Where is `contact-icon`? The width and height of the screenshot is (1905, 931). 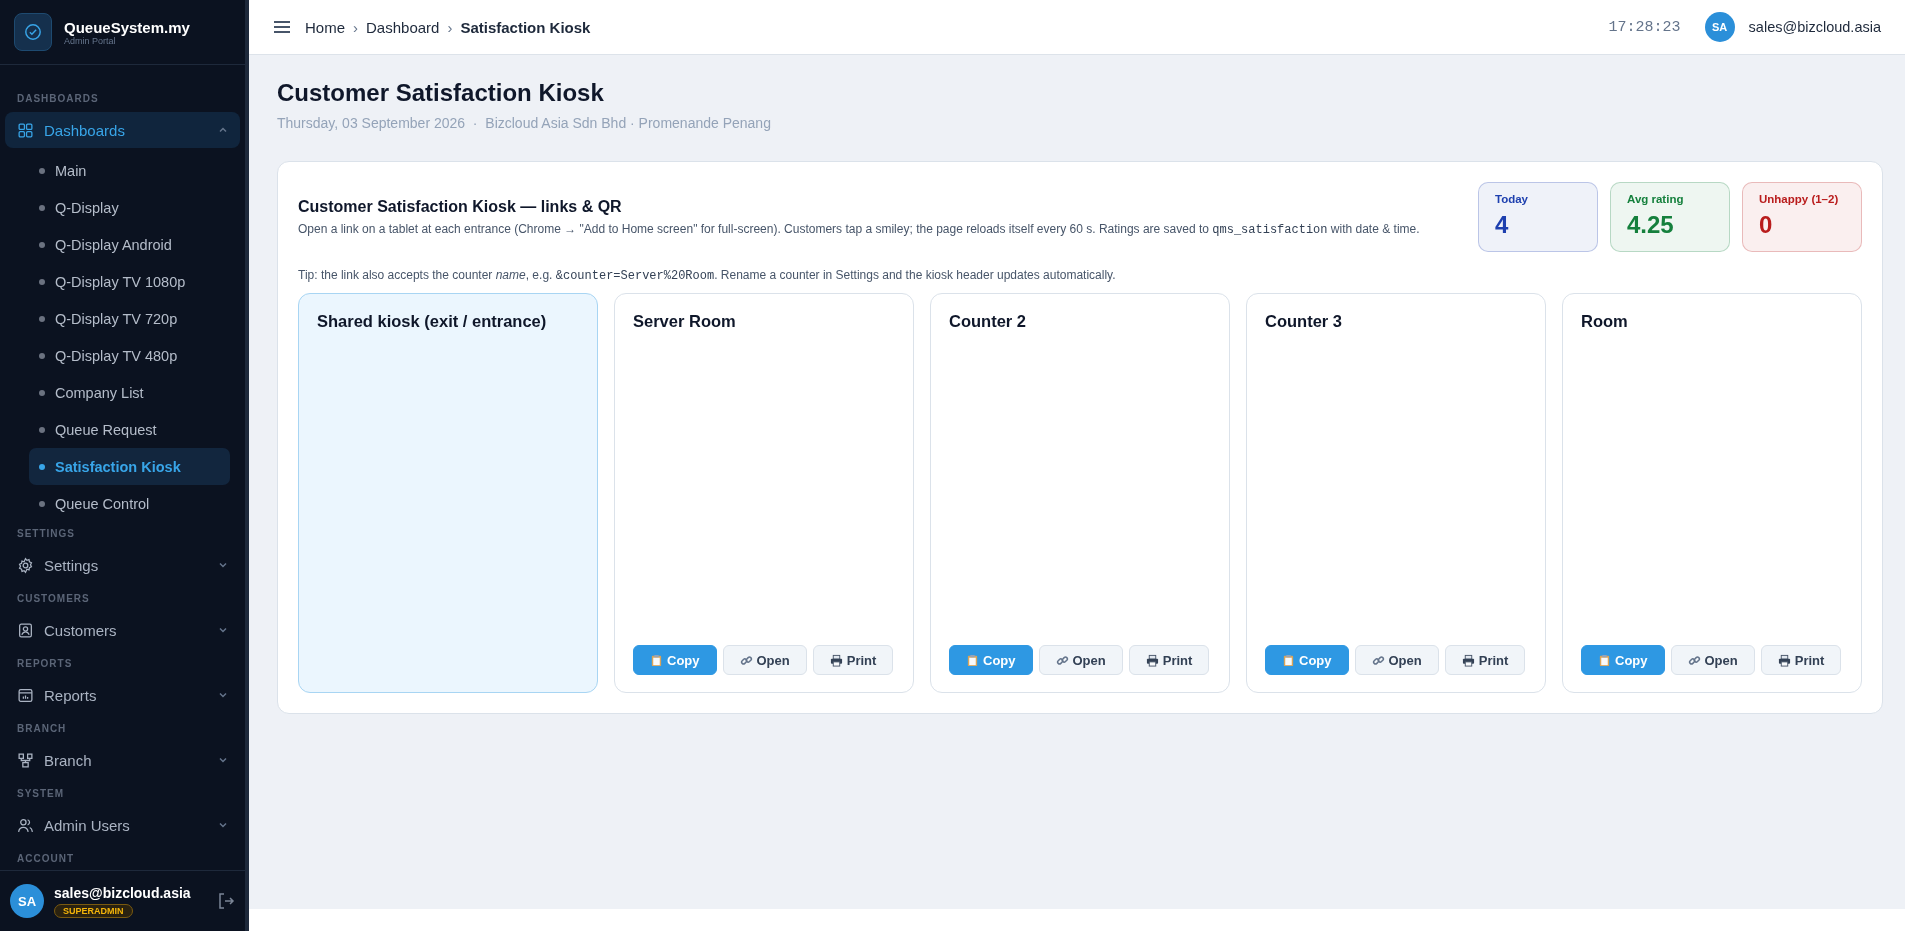 contact-icon is located at coordinates (25, 630).